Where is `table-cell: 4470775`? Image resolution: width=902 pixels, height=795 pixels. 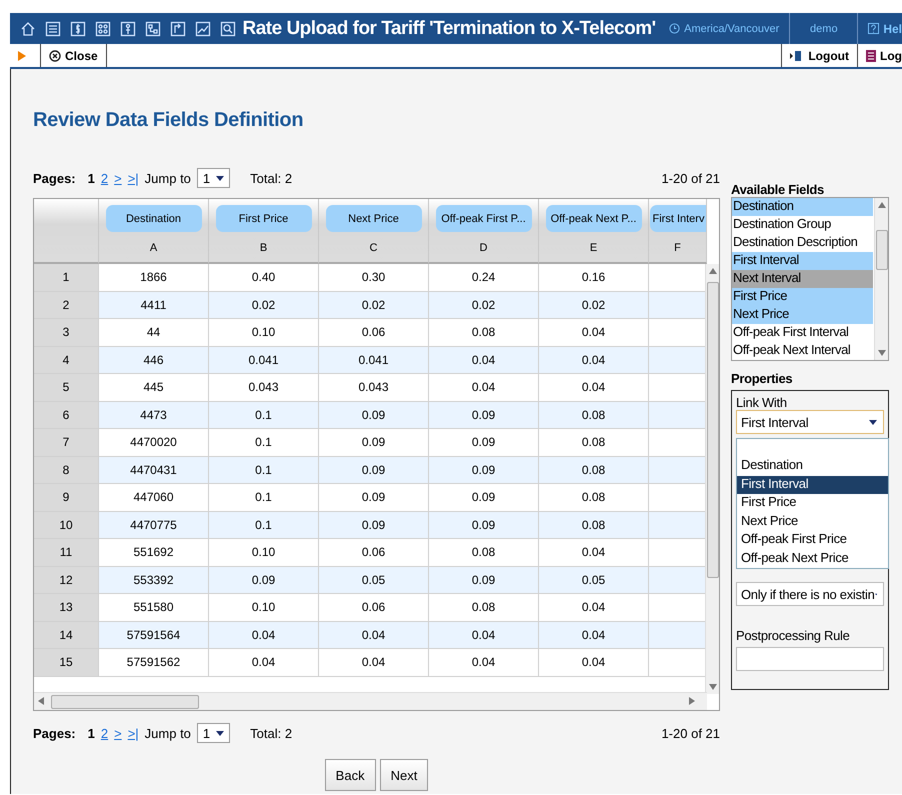
table-cell: 4470775 is located at coordinates (154, 525).